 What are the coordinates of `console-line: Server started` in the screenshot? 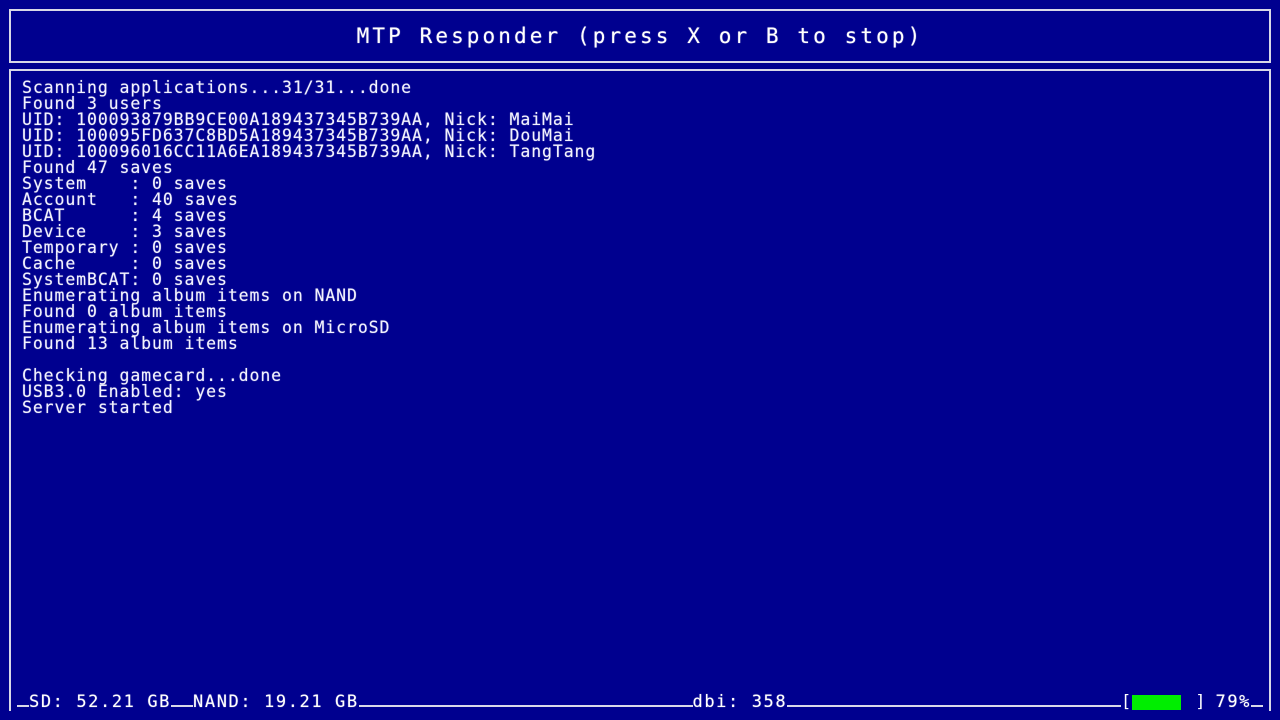 It's located at (98, 407).